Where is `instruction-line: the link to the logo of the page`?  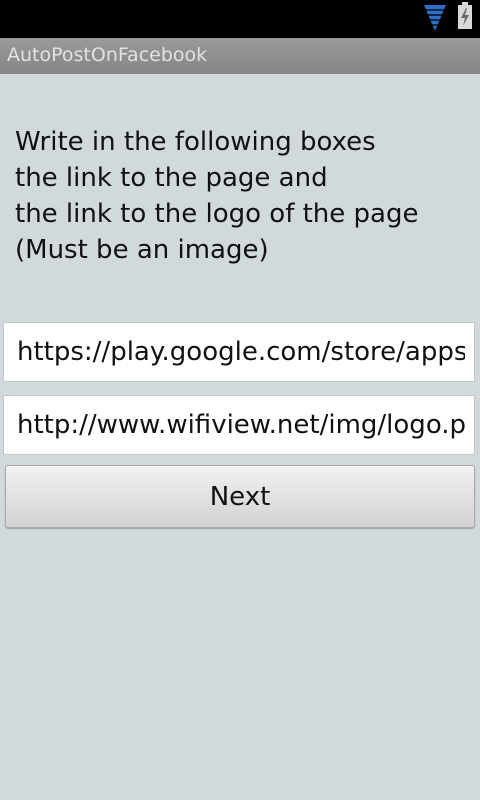 instruction-line: the link to the logo of the page is located at coordinates (217, 214).